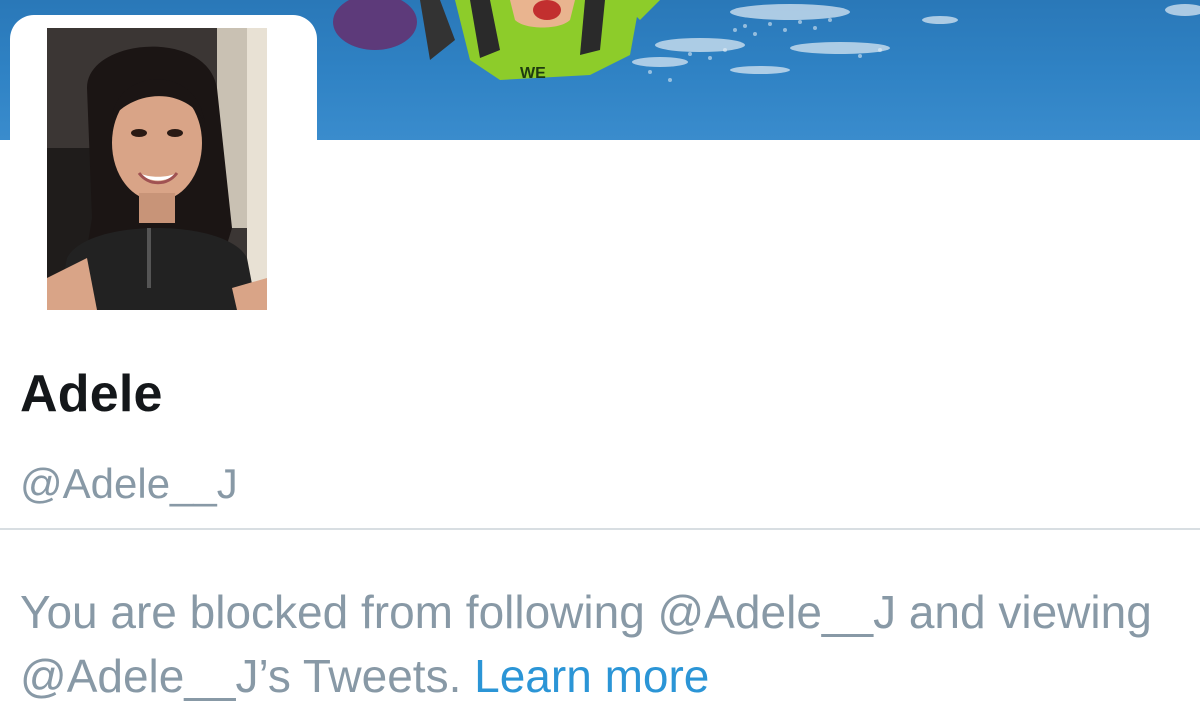 The width and height of the screenshot is (1200, 704). Describe the element at coordinates (91, 394) in the screenshot. I see `profile-display-name: Adele` at that location.